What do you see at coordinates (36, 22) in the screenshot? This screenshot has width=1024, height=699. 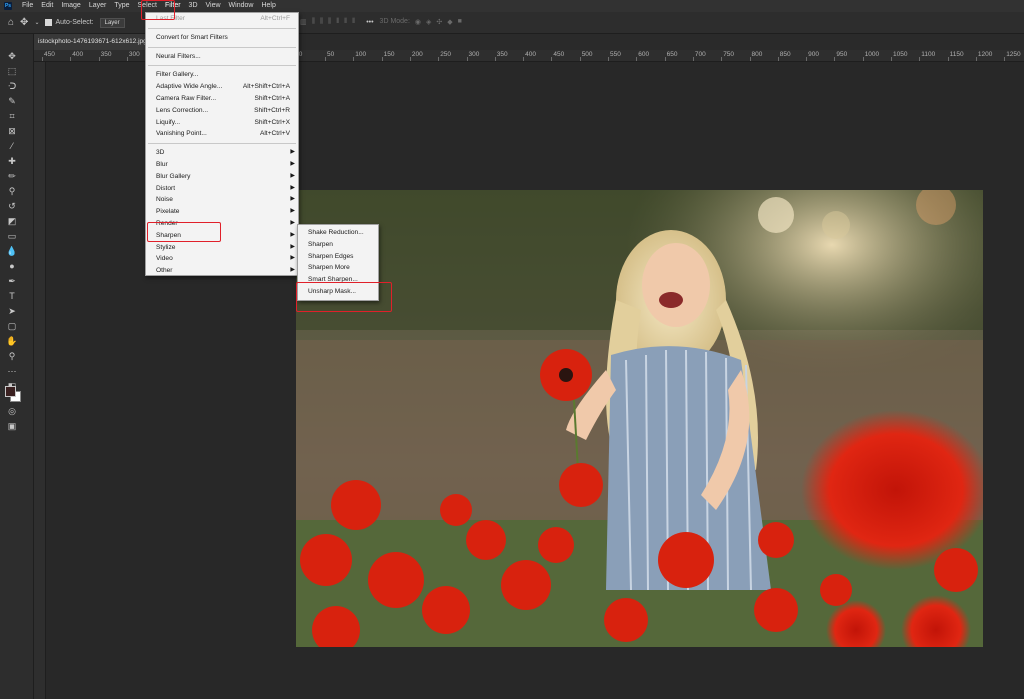 I see `tool-preset-chevron-icon: ⌄` at bounding box center [36, 22].